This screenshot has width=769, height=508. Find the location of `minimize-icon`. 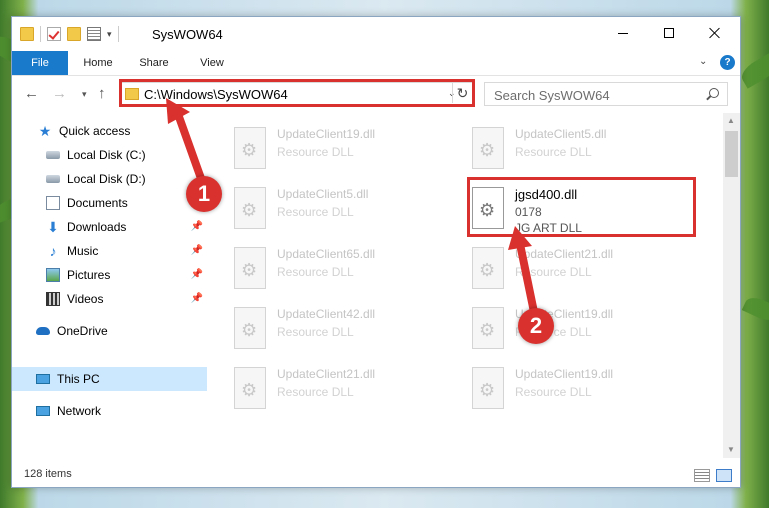

minimize-icon is located at coordinates (623, 33).